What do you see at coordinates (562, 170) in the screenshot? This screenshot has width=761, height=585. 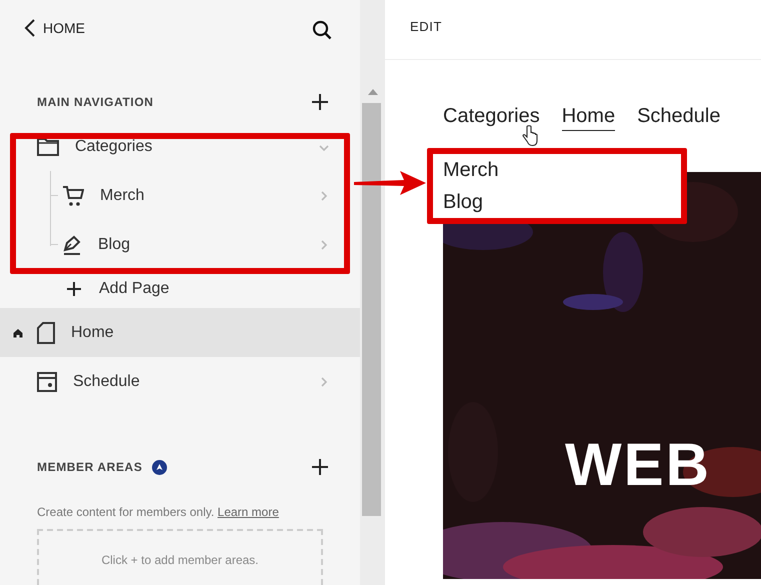 I see `dropdown-item: Merch` at bounding box center [562, 170].